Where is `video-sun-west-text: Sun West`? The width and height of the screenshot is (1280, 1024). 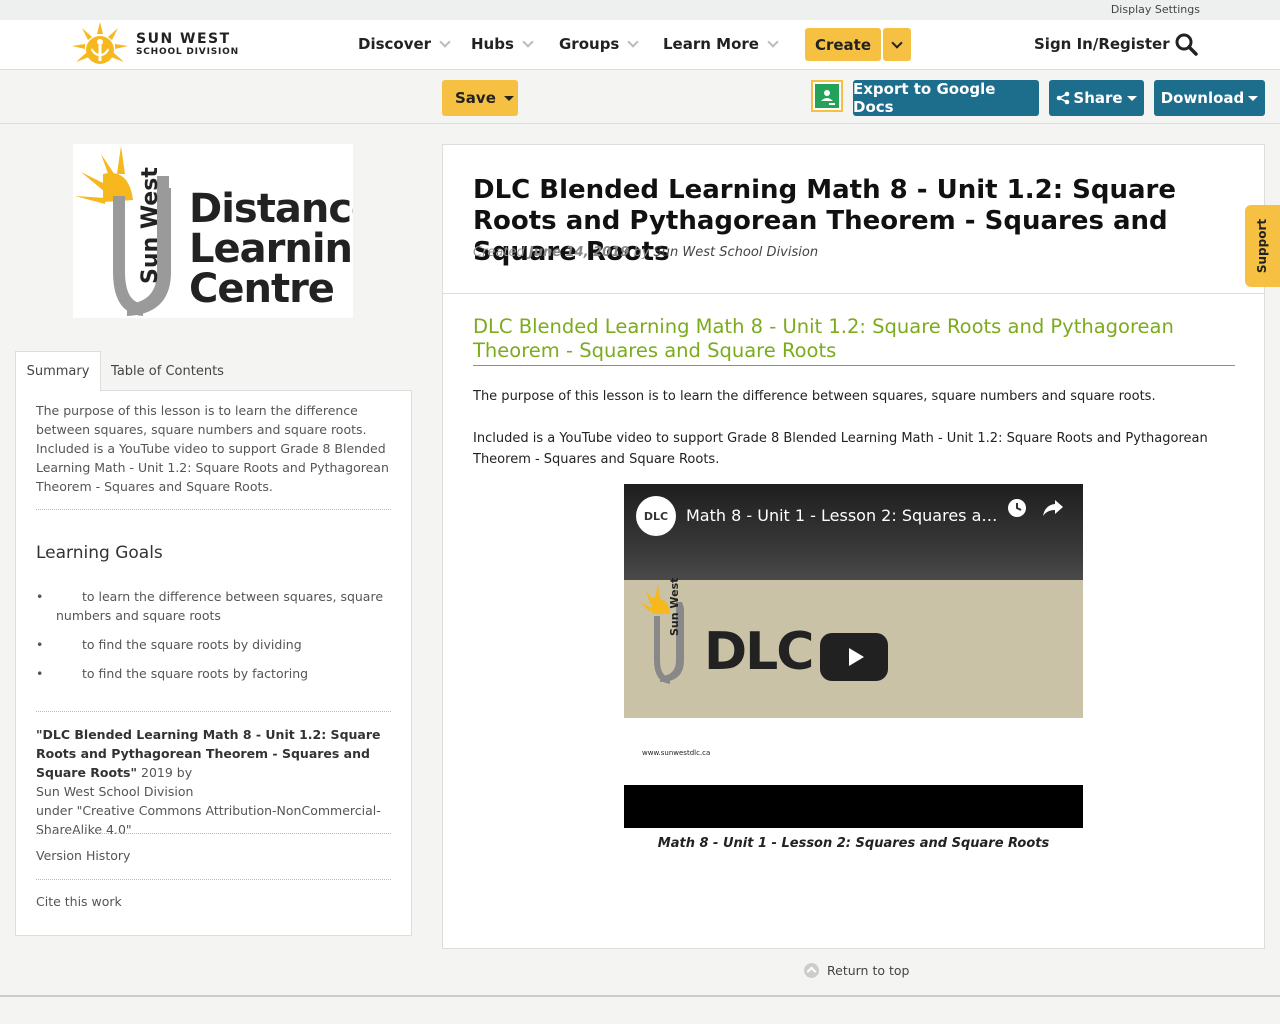 video-sun-west-text: Sun West is located at coordinates (674, 606).